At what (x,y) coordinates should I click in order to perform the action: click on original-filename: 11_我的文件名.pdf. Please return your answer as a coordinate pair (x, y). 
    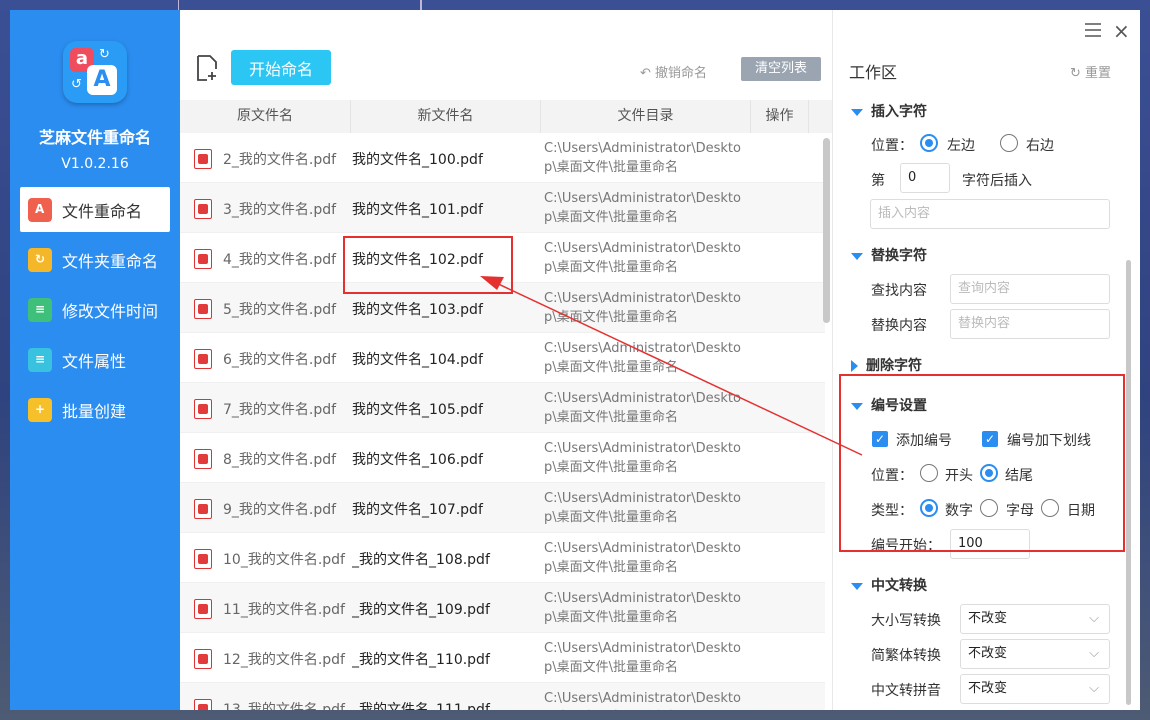
    Looking at the image, I should click on (284, 610).